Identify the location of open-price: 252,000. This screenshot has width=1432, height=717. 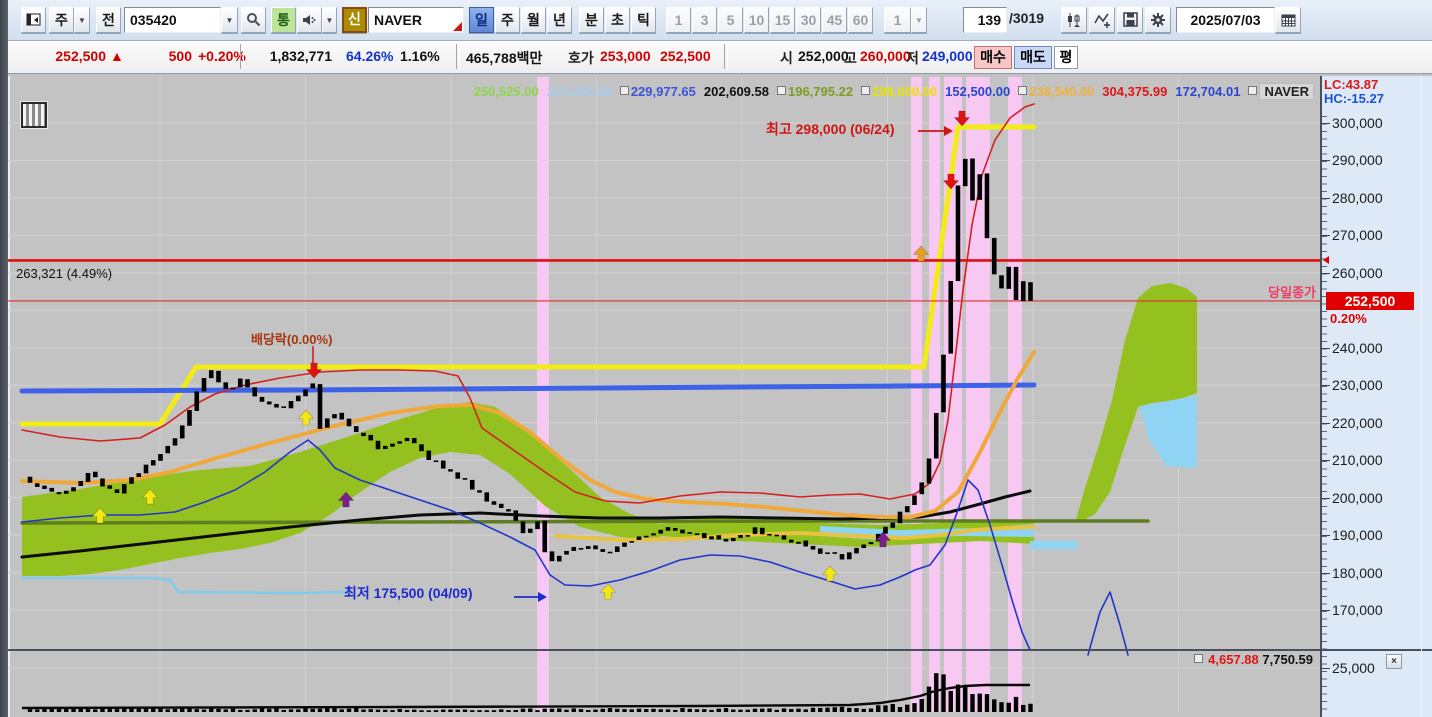
(823, 56).